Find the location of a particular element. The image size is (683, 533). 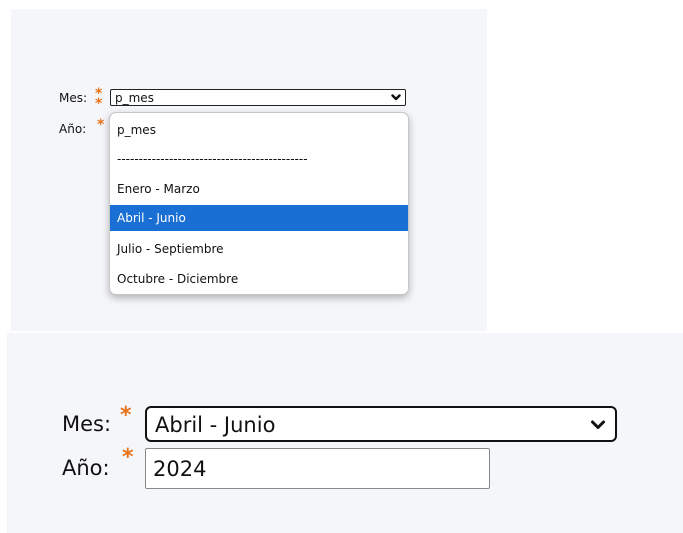

month-select-value: p_mes is located at coordinates (134, 98).